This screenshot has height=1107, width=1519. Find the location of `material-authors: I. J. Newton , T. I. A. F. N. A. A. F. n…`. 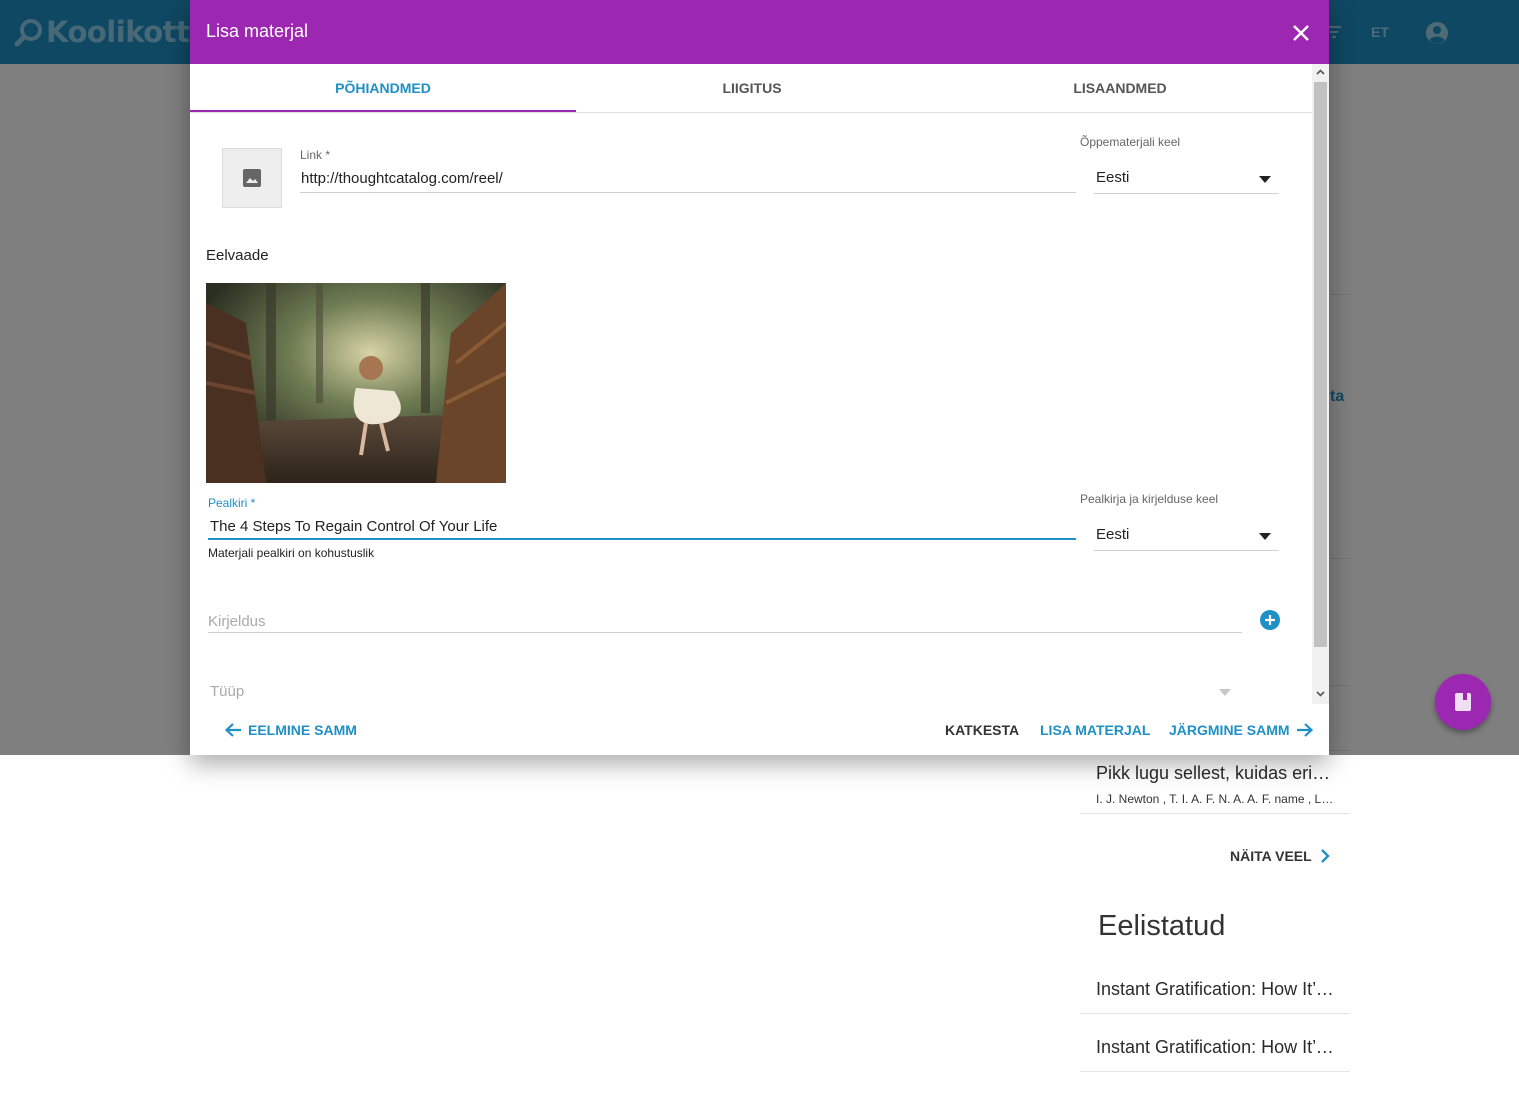

material-authors: I. J. Newton , T. I. A. F. N. A. A. F. n… is located at coordinates (1216, 799).